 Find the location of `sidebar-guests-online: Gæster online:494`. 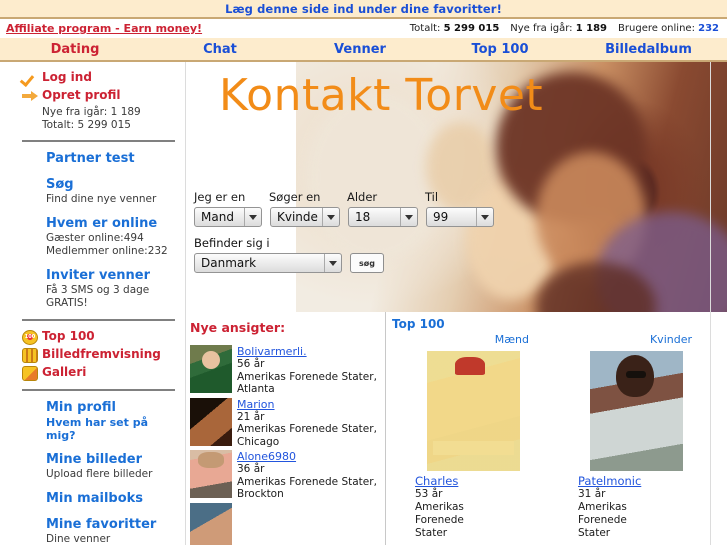

sidebar-guests-online: Gæster online:494 is located at coordinates (95, 238).